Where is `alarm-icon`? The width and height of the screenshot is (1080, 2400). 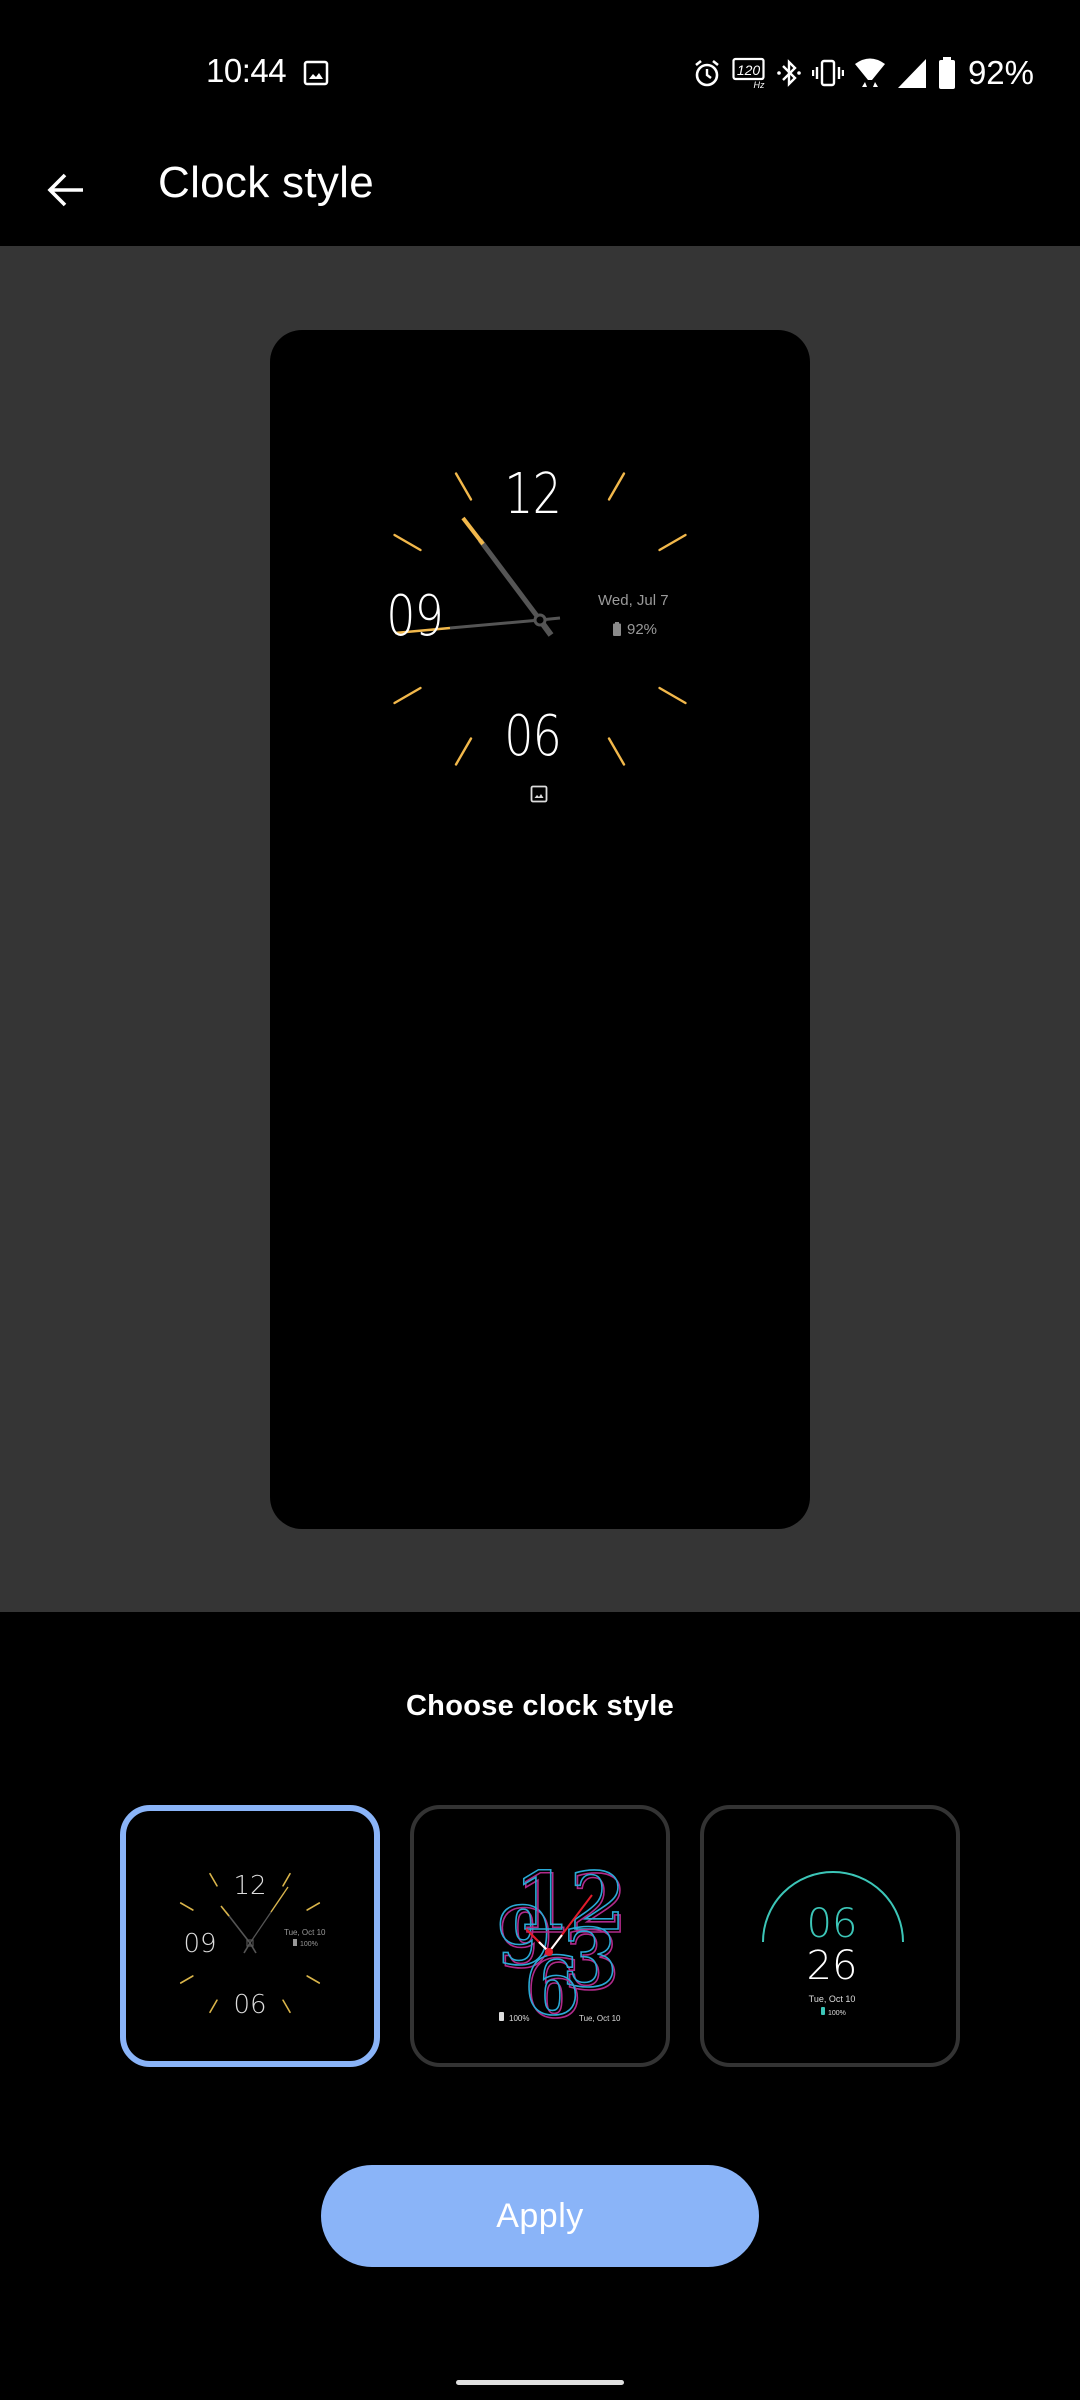
alarm-icon is located at coordinates (707, 73).